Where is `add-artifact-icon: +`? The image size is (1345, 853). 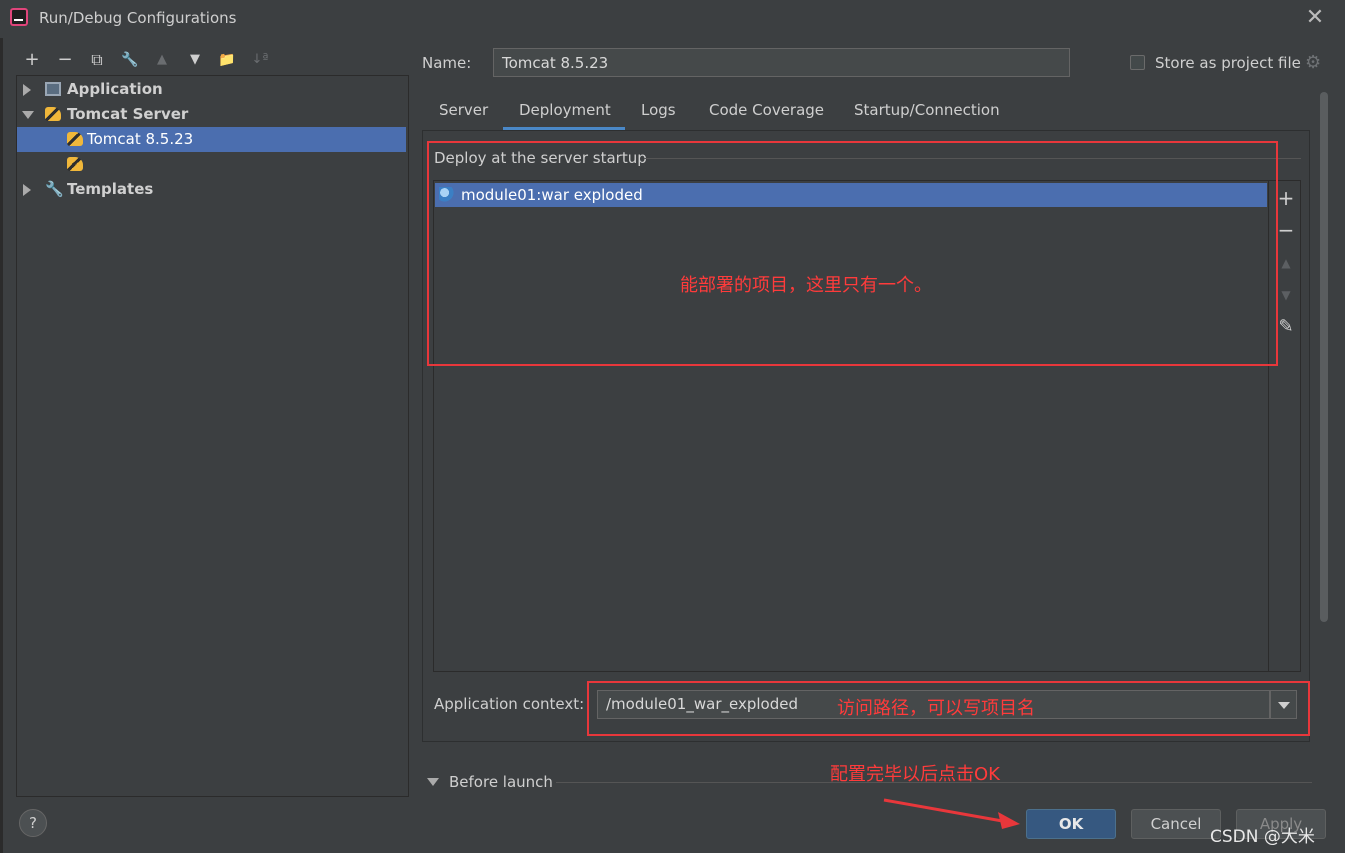 add-artifact-icon: + is located at coordinates (1286, 198).